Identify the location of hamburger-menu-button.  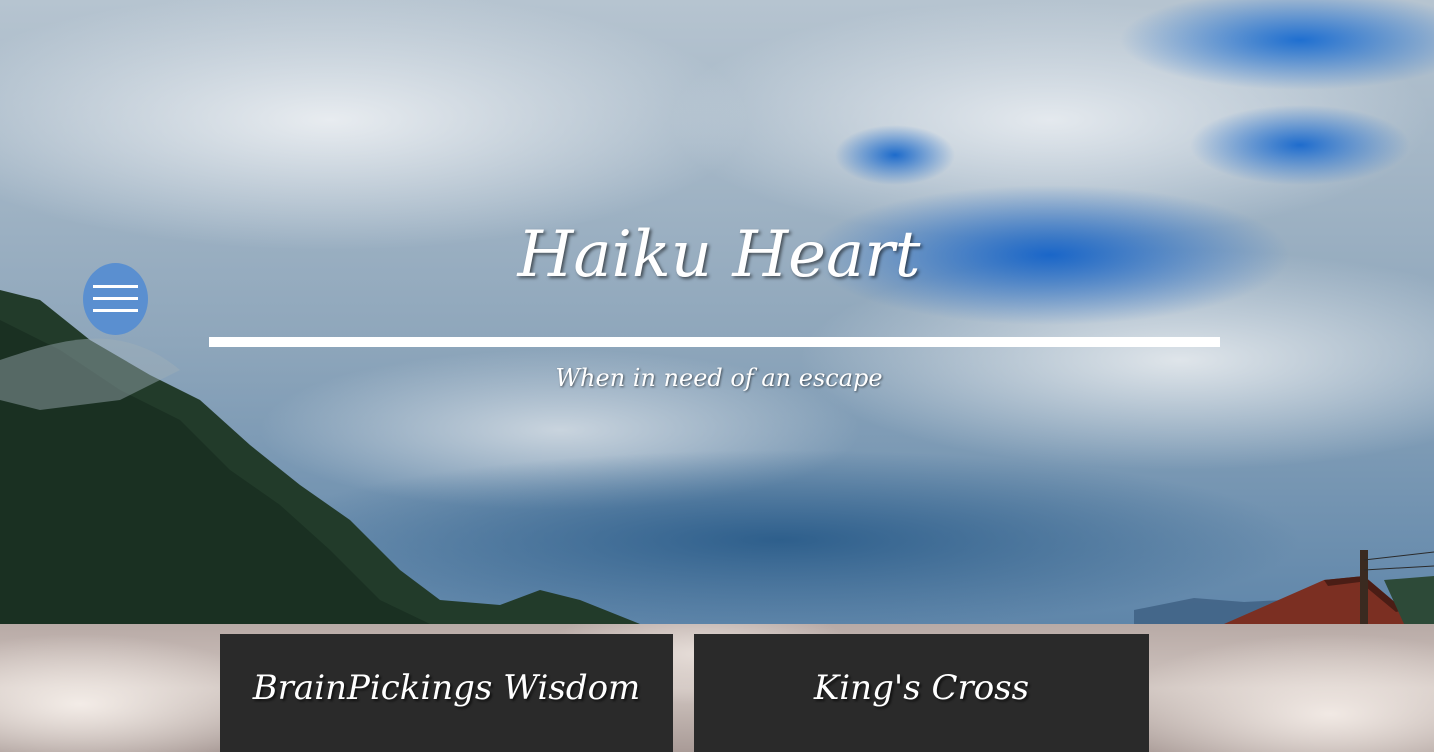
(115, 299).